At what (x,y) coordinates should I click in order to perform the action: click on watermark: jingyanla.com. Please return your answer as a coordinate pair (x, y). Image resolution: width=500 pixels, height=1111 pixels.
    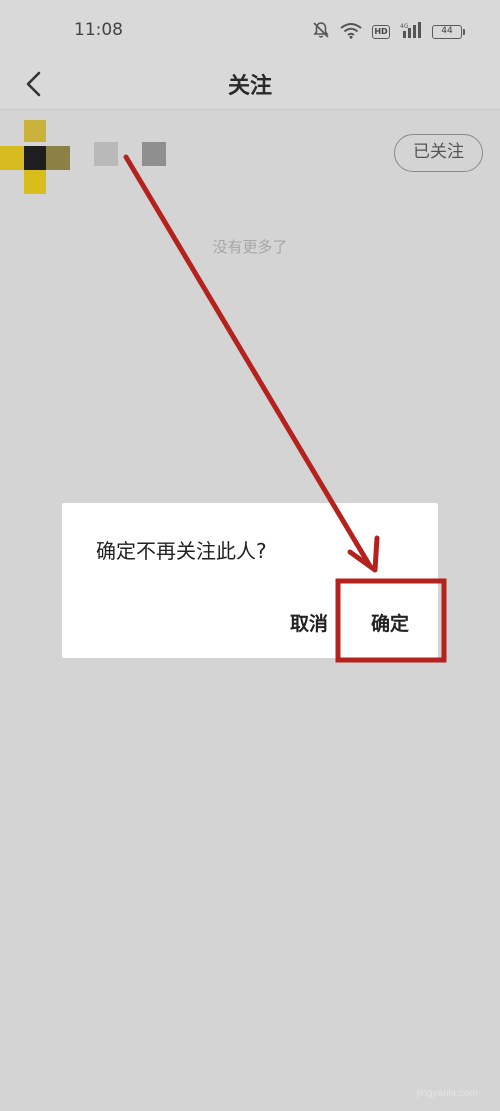
    Looking at the image, I should click on (447, 1093).